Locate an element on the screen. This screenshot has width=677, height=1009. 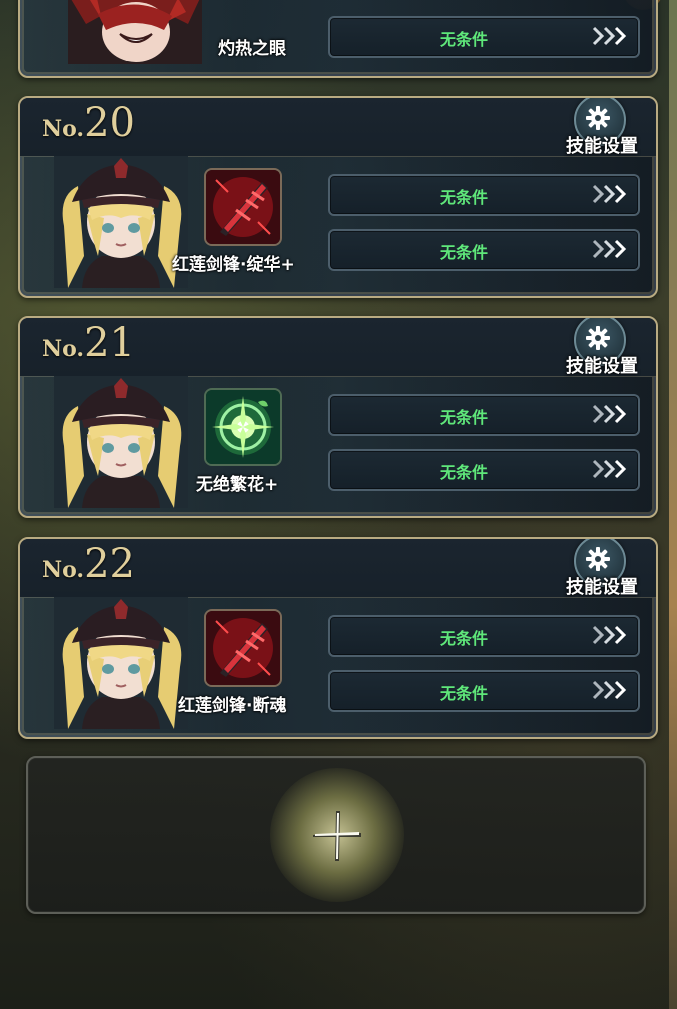
number-value: 20 is located at coordinates (109, 123).